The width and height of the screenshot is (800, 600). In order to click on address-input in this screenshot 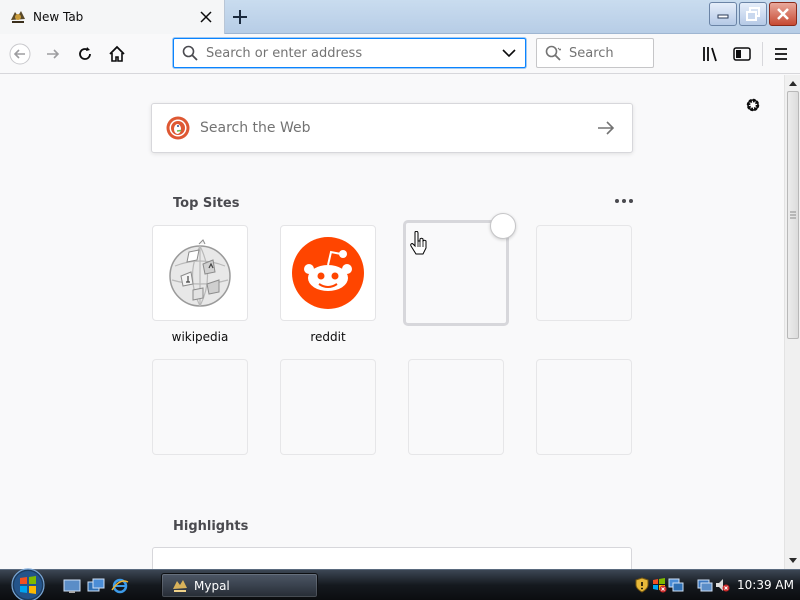, I will do `click(352, 53)`.